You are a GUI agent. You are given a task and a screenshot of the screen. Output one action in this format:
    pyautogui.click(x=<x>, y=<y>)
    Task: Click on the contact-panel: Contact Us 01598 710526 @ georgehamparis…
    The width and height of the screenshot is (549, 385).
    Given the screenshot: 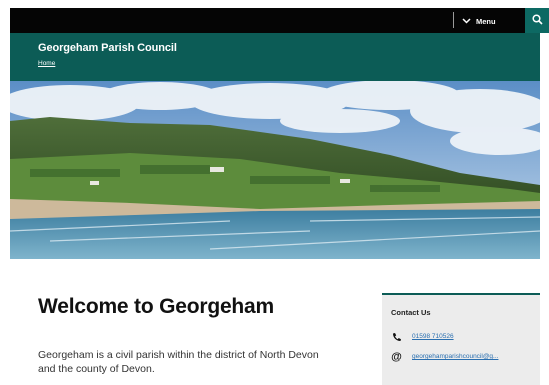 What is the action you would take?
    pyautogui.click(x=461, y=339)
    